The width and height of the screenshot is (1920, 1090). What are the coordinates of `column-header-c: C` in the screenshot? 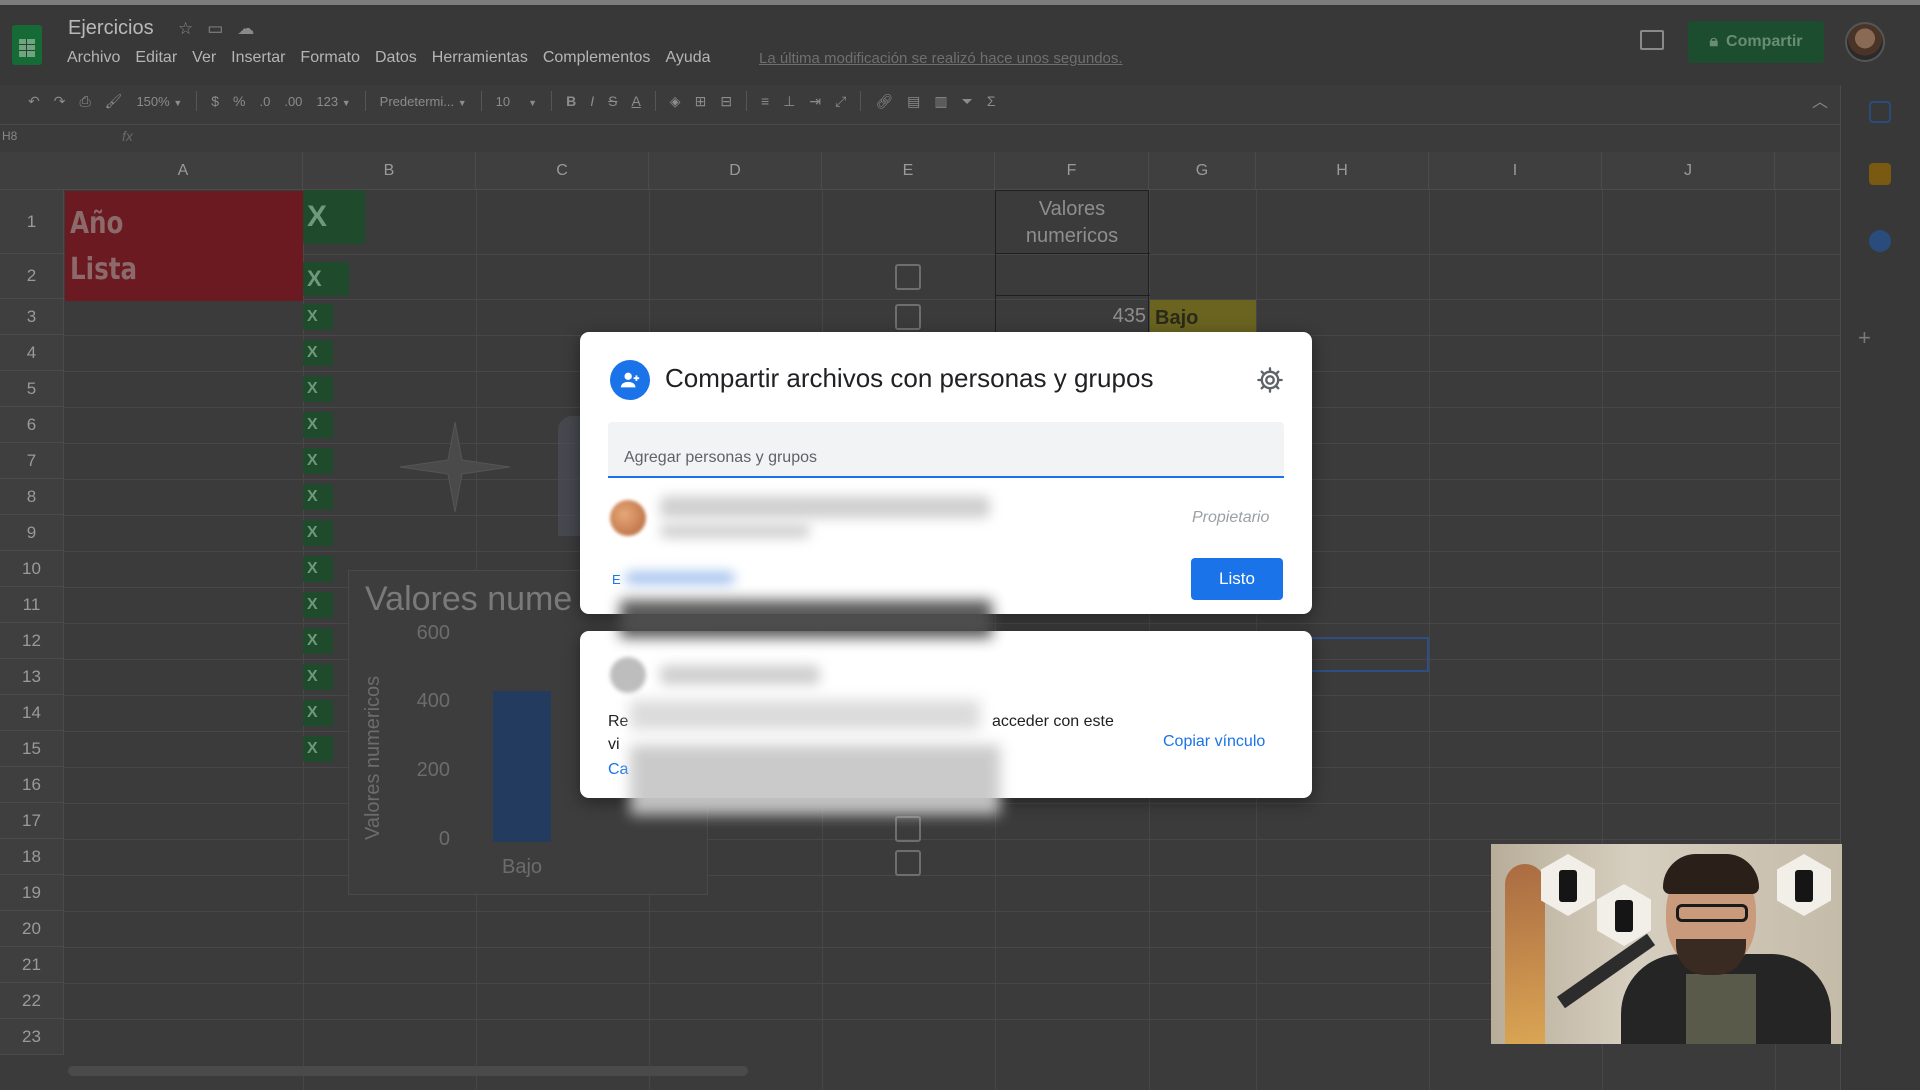 It's located at (562, 171).